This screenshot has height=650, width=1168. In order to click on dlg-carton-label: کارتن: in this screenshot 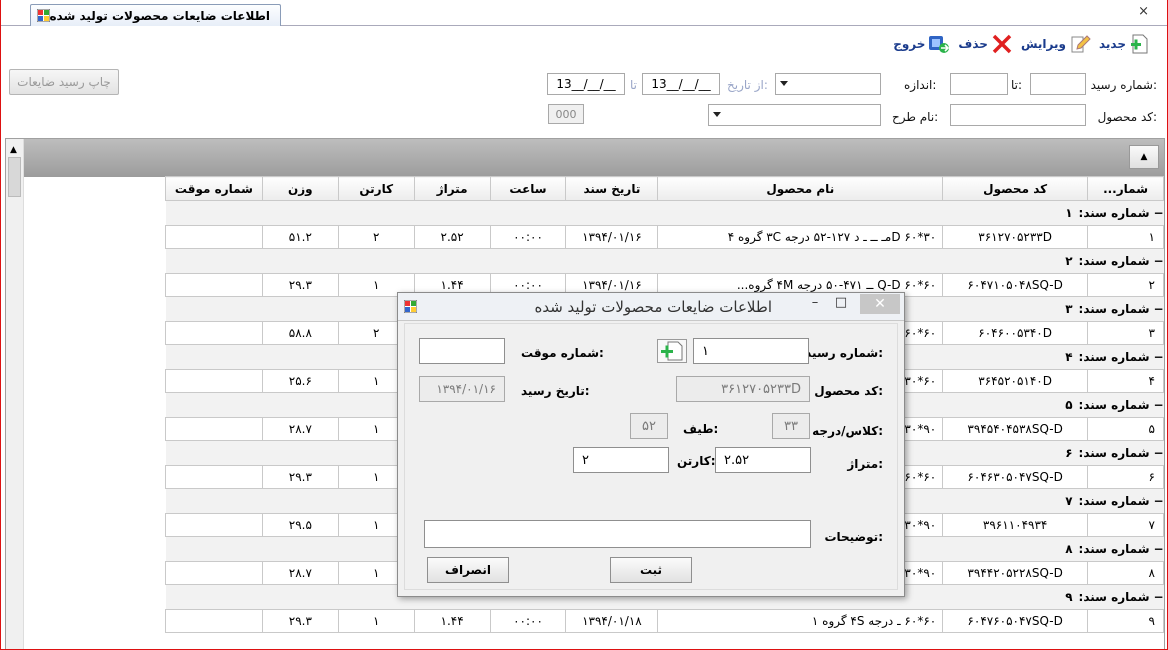, I will do `click(696, 461)`.